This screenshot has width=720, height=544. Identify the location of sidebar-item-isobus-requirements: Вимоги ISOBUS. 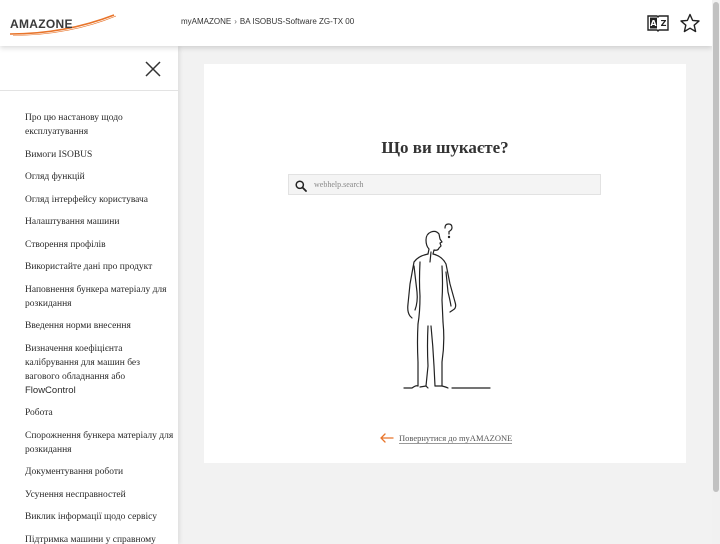
(100, 155).